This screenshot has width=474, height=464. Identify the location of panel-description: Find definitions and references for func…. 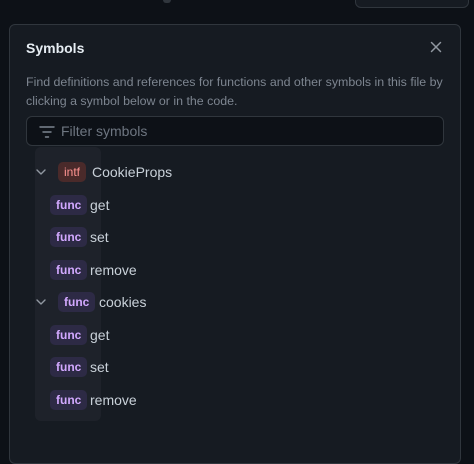
(234, 91).